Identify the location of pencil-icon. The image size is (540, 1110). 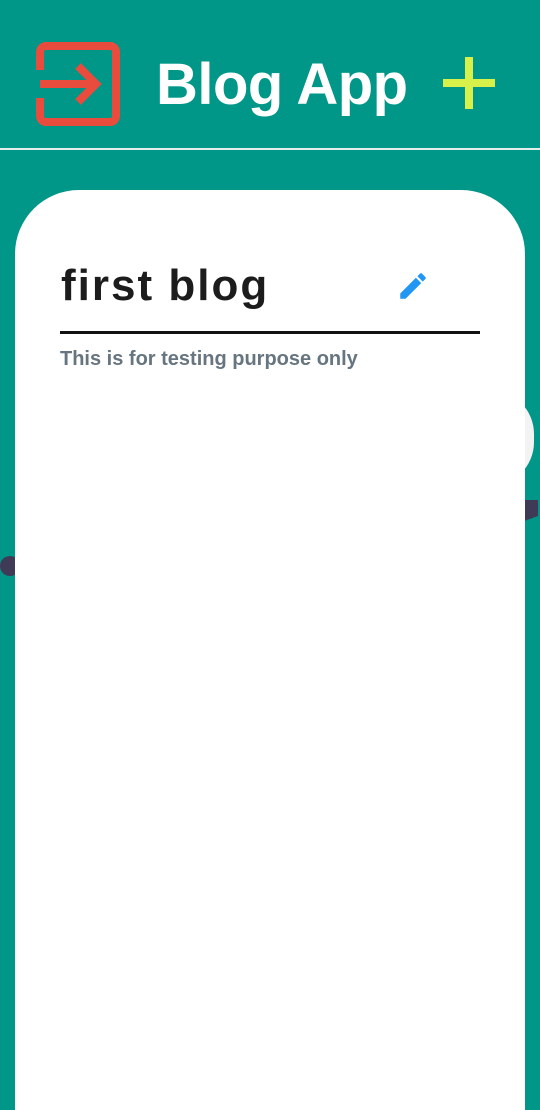
(413, 286).